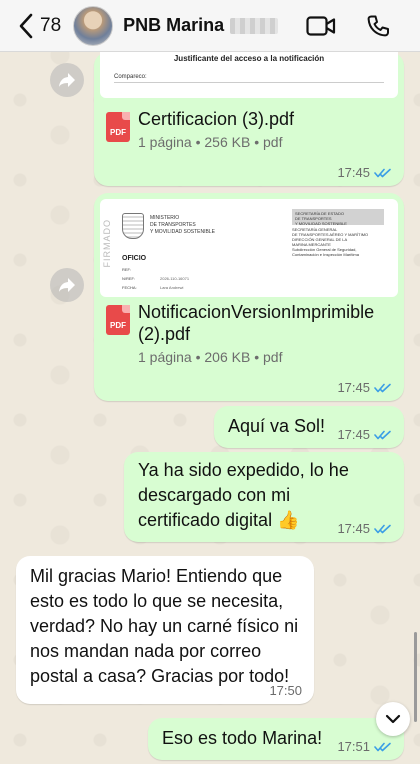  Describe the element at coordinates (249, 82) in the screenshot. I see `preview-divider` at that location.